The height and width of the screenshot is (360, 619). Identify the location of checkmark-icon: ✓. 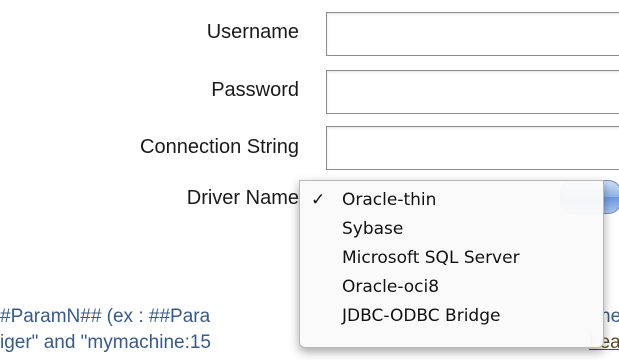
(318, 200).